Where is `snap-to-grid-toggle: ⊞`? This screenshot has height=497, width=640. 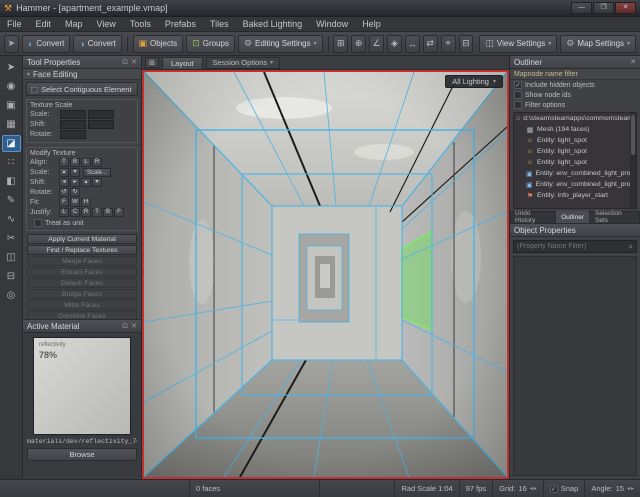 snap-to-grid-toggle: ⊞ is located at coordinates (341, 43).